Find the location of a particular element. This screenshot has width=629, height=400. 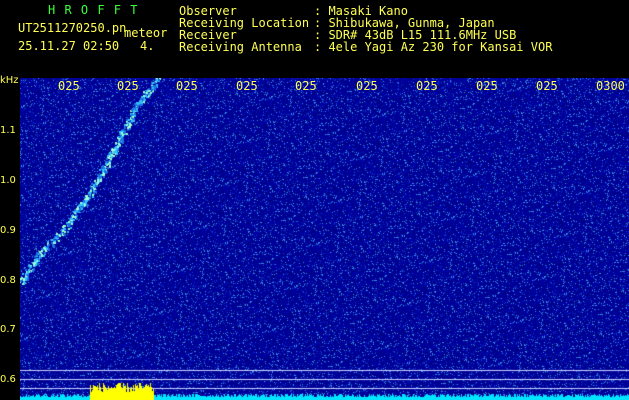

field-label-antenna: Receiving Antenna is located at coordinates (240, 47).